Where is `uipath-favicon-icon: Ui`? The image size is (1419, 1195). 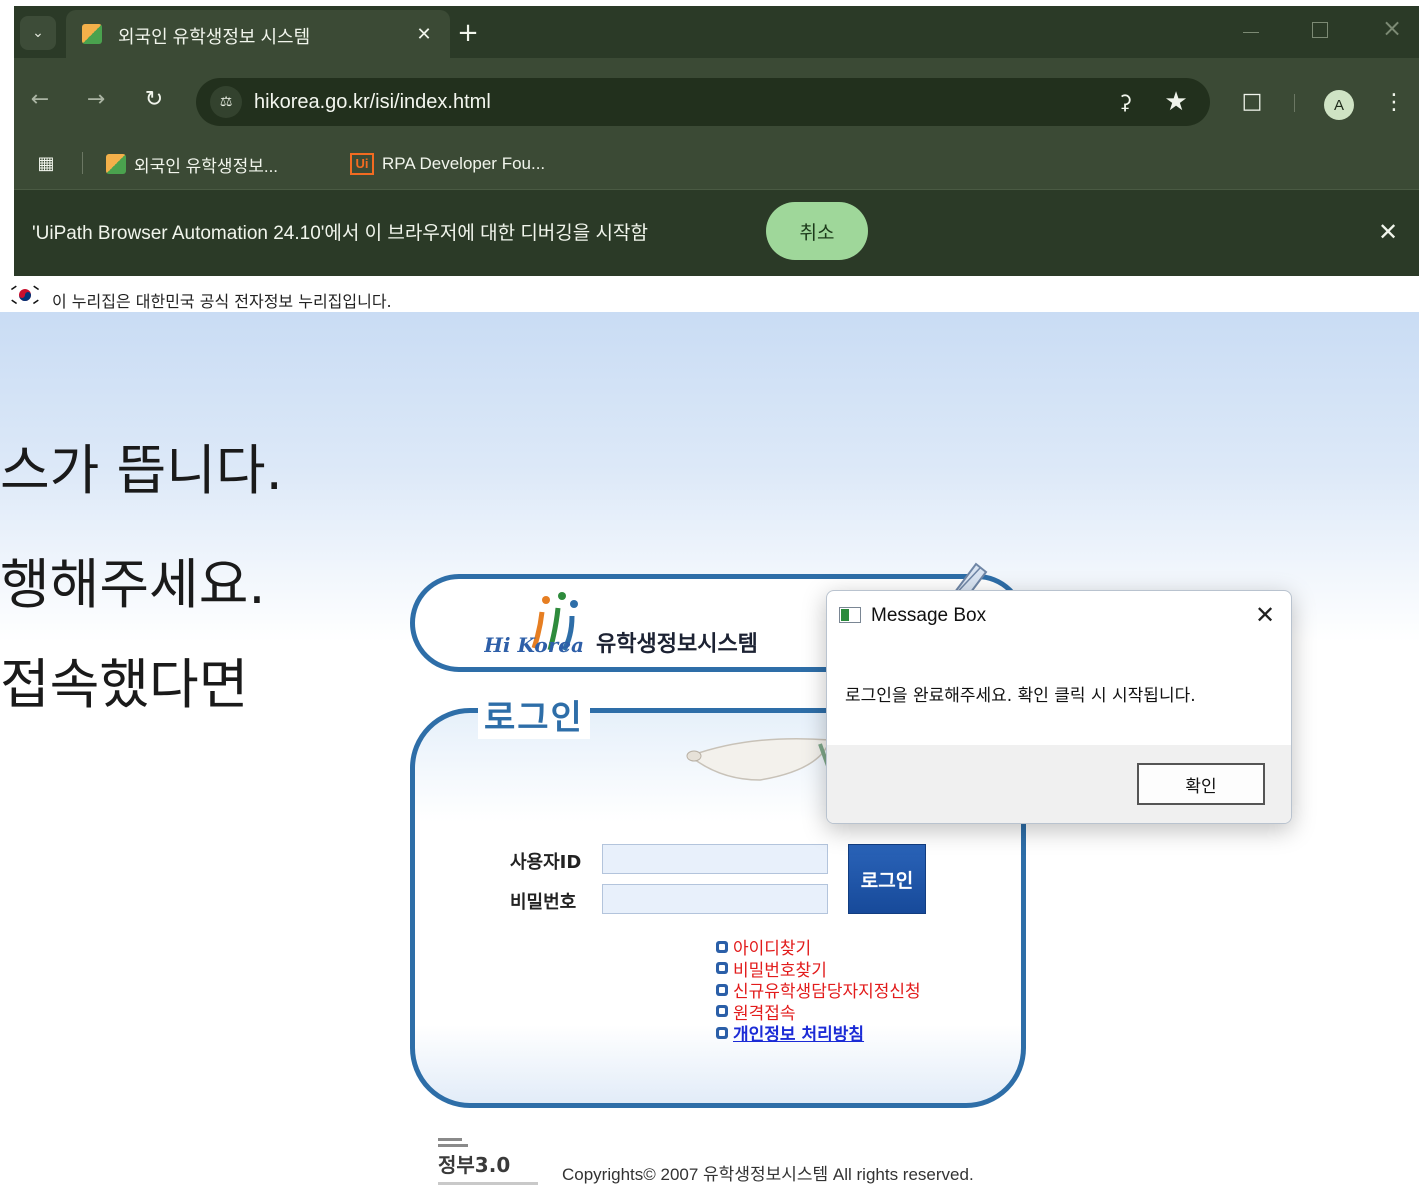 uipath-favicon-icon: Ui is located at coordinates (362, 164).